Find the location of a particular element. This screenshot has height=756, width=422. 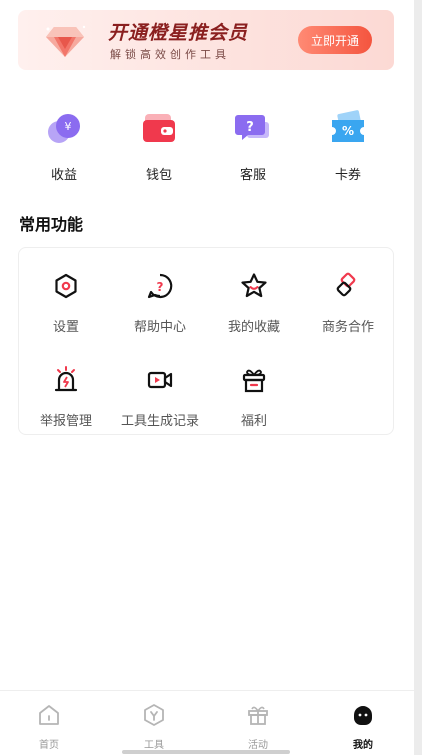

alarm-icon is located at coordinates (66, 379).